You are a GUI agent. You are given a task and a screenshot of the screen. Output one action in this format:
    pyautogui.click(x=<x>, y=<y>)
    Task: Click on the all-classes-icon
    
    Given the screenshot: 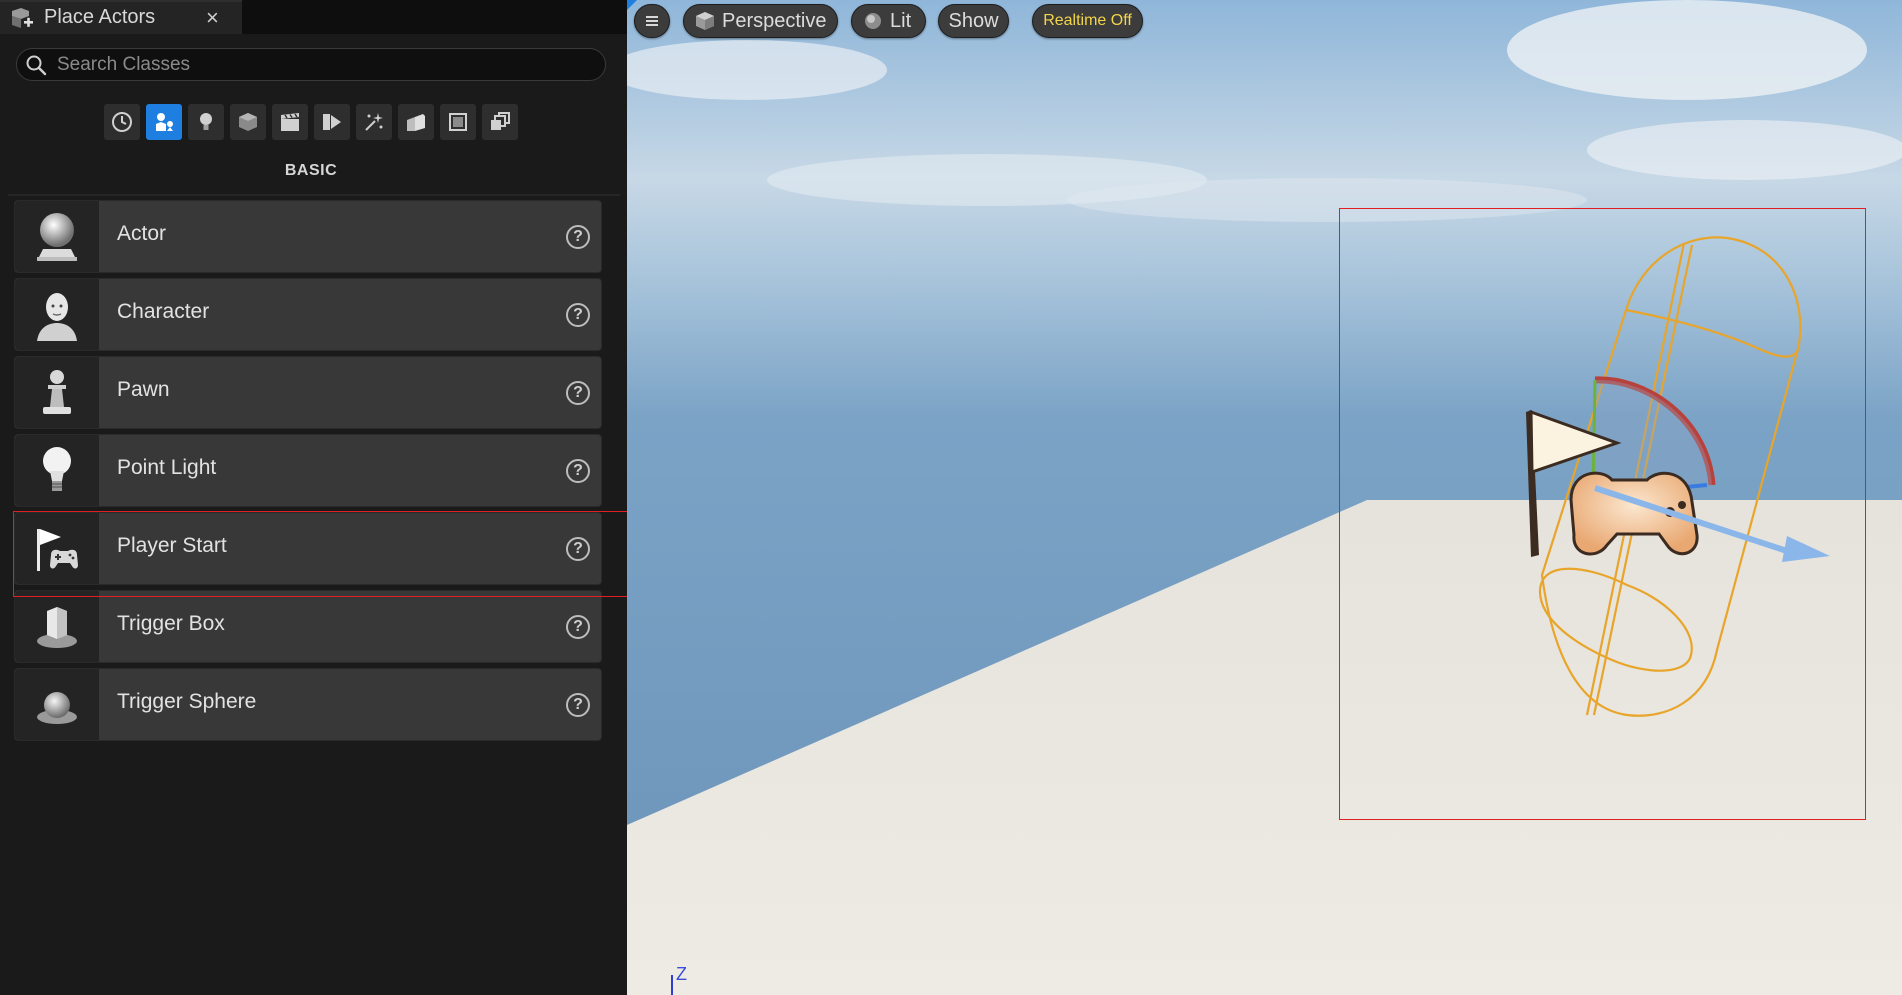 What is the action you would take?
    pyautogui.click(x=500, y=121)
    